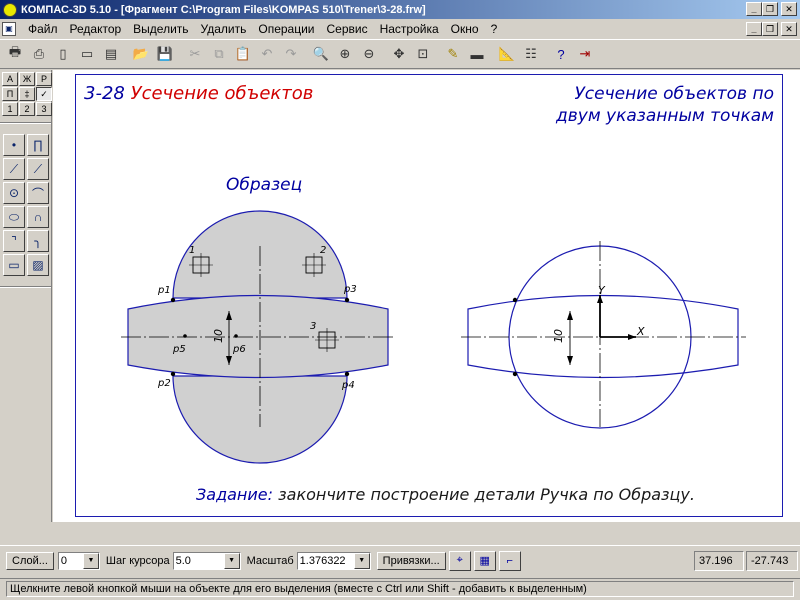 This screenshot has height=600, width=800. What do you see at coordinates (585, 54) in the screenshot?
I see `exit-icon: ⇥` at bounding box center [585, 54].